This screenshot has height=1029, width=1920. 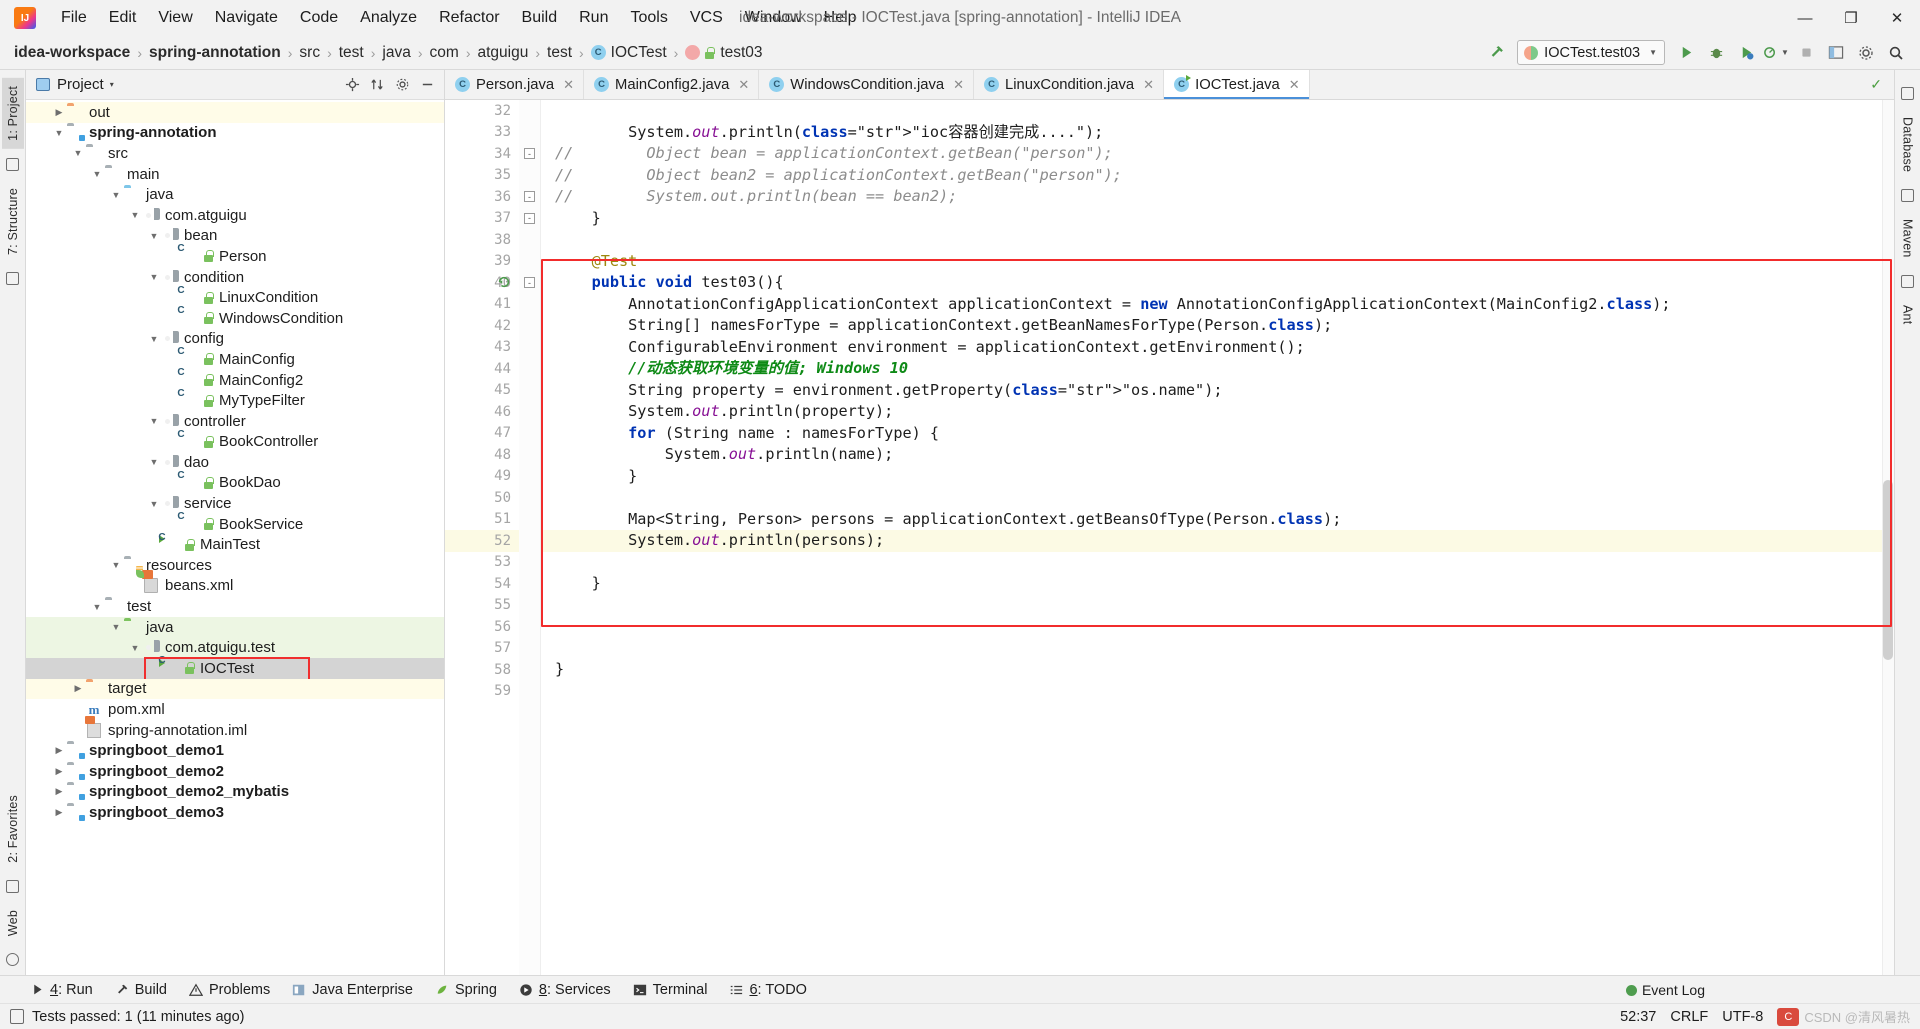 I want to click on tree-item-src: ▼ src, so click(x=235, y=153).